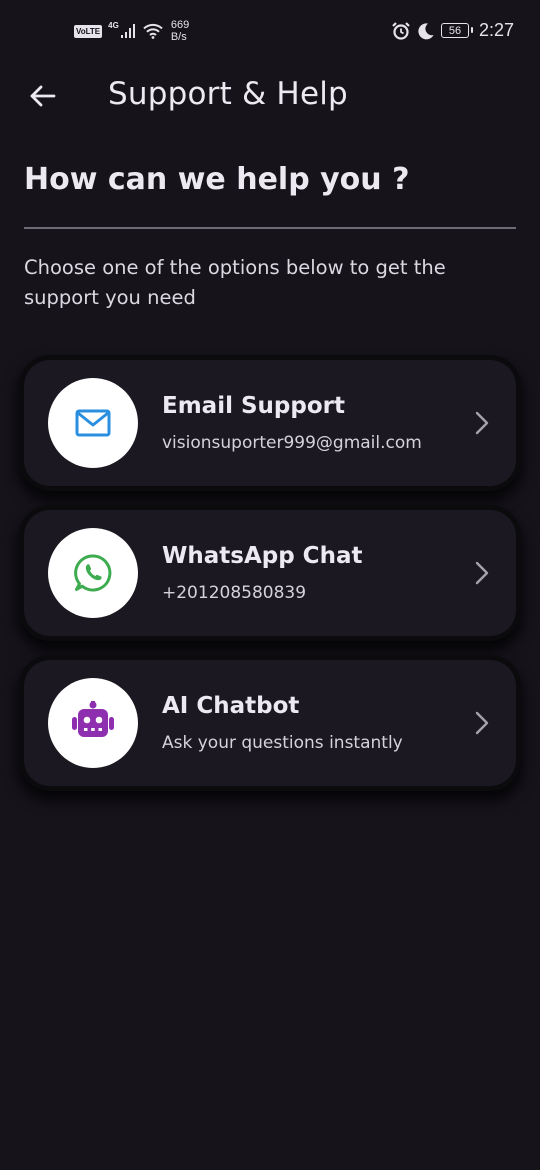 The width and height of the screenshot is (540, 1170). Describe the element at coordinates (270, 573) in the screenshot. I see `whatsapp-chat-card: WhatsApp Chat +201208580839` at that location.